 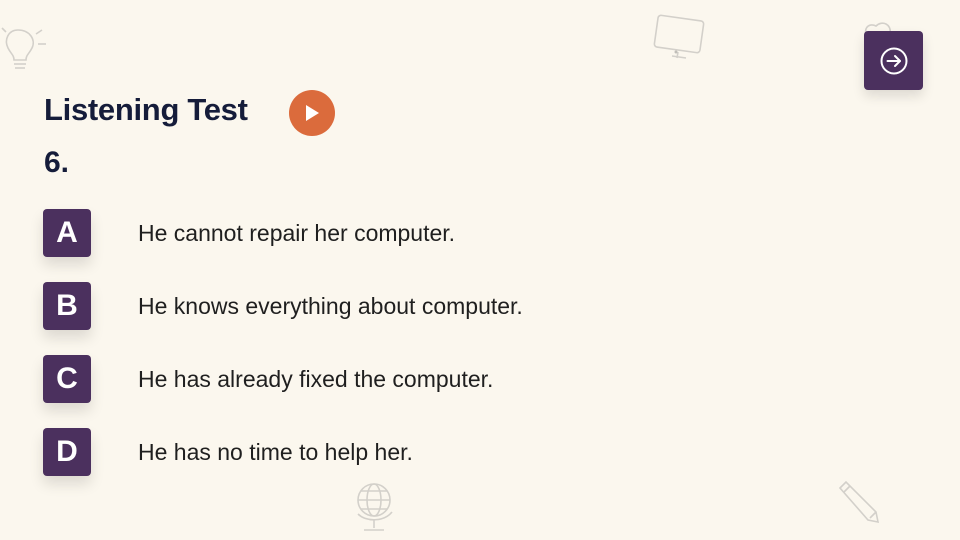 What do you see at coordinates (57, 162) in the screenshot?
I see `question-number: 6.` at bounding box center [57, 162].